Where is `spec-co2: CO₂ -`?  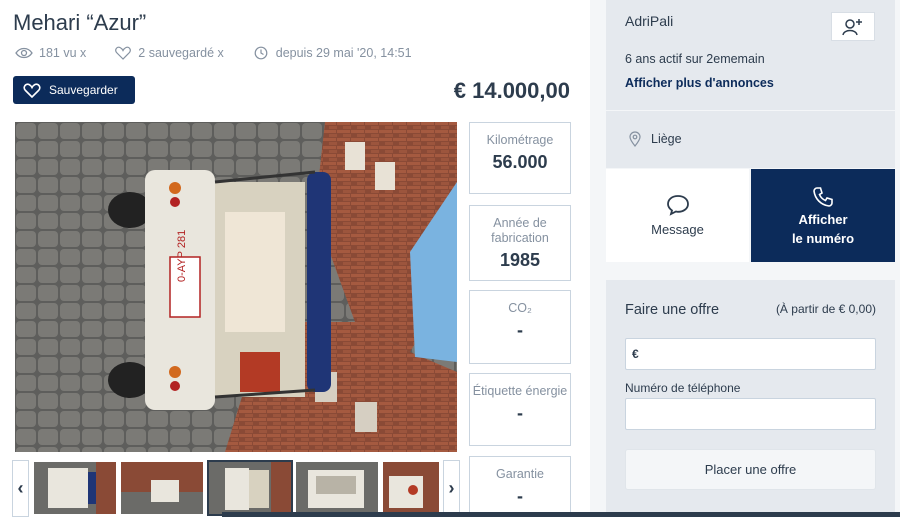
spec-co2: CO₂ - is located at coordinates (520, 327).